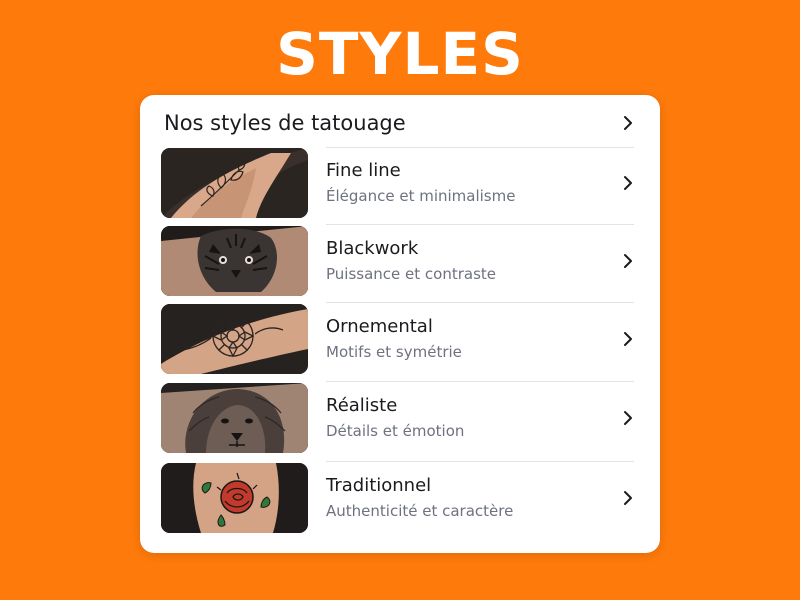 This screenshot has width=800, height=600. I want to click on list-item-subtitle: Détails et émotion, so click(395, 431).